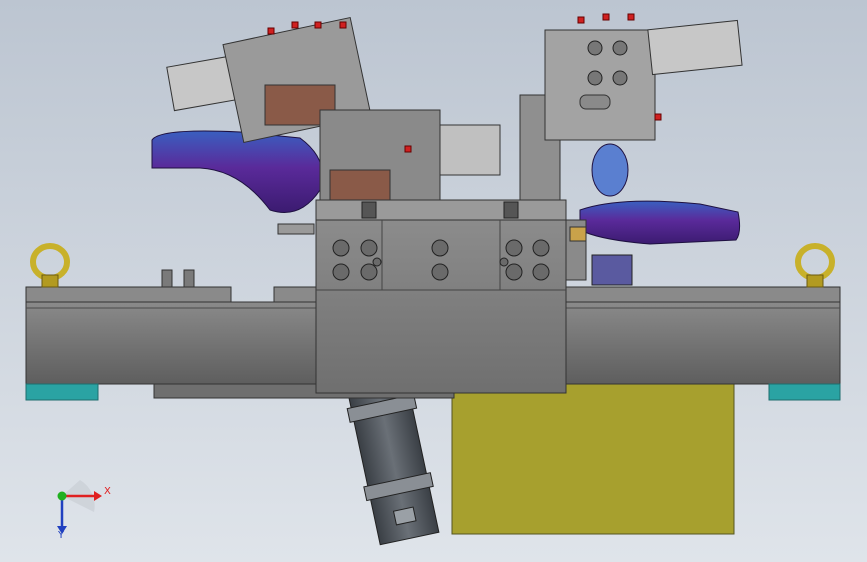 This screenshot has height=562, width=867. Describe the element at coordinates (61, 535) in the screenshot. I see `y-axis-label: Y` at that location.